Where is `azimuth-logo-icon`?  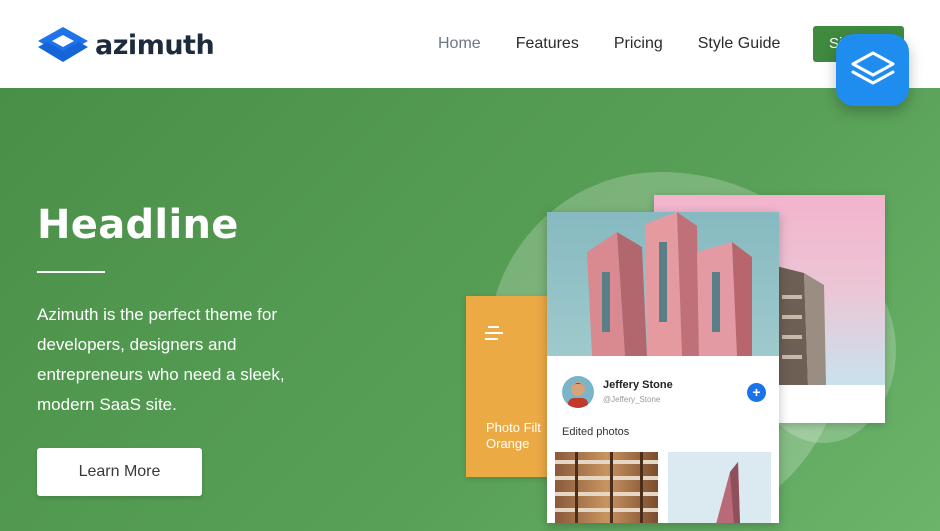
azimuth-logo-icon is located at coordinates (63, 44).